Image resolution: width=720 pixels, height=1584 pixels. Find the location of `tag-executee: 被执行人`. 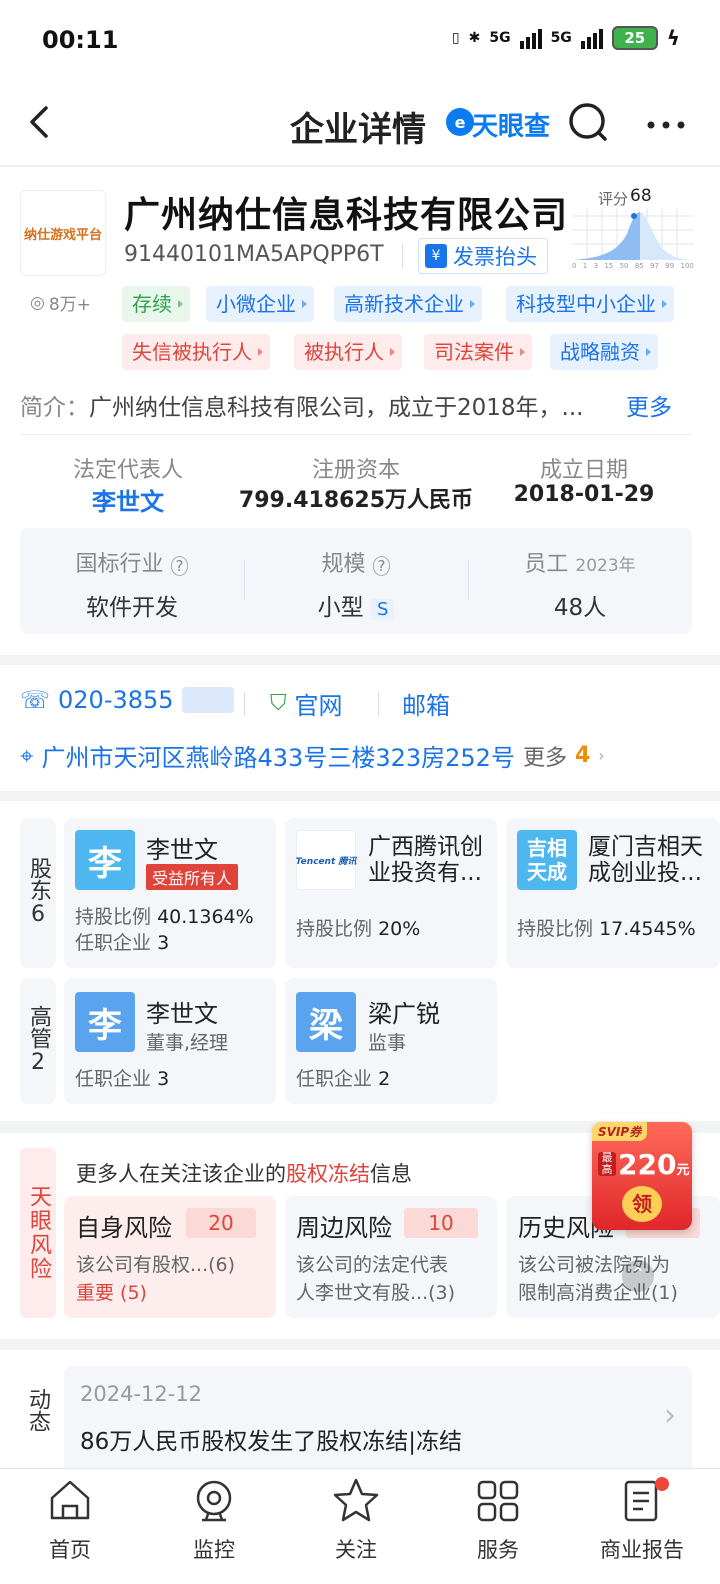

tag-executee: 被执行人 is located at coordinates (348, 352).